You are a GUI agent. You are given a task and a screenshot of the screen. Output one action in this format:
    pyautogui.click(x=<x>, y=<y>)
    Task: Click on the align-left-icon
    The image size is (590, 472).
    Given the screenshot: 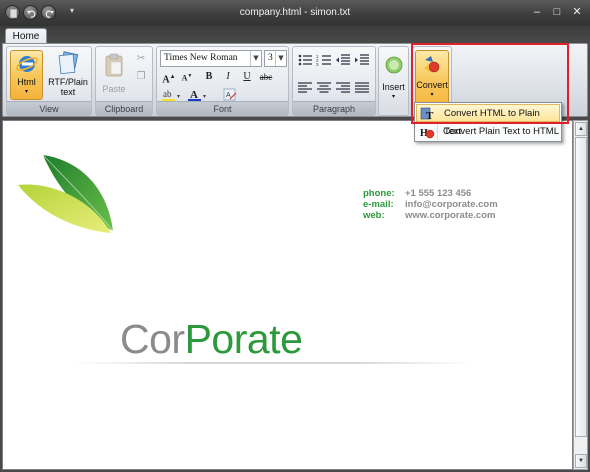 What is the action you would take?
    pyautogui.click(x=305, y=87)
    